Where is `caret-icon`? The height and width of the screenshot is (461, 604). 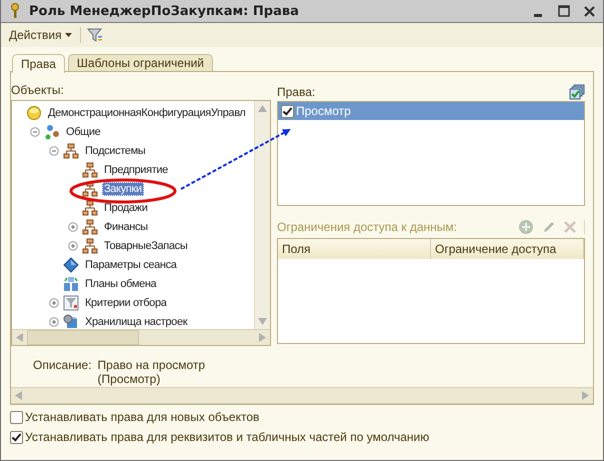 caret-icon is located at coordinates (68, 35).